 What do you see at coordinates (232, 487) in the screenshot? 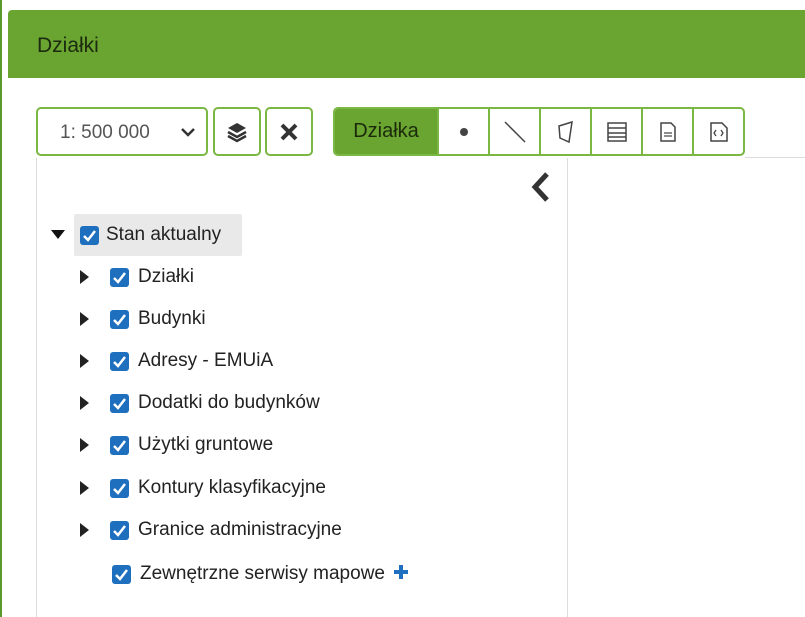
I see `layer-label: Kontury klasyfikacyjne` at bounding box center [232, 487].